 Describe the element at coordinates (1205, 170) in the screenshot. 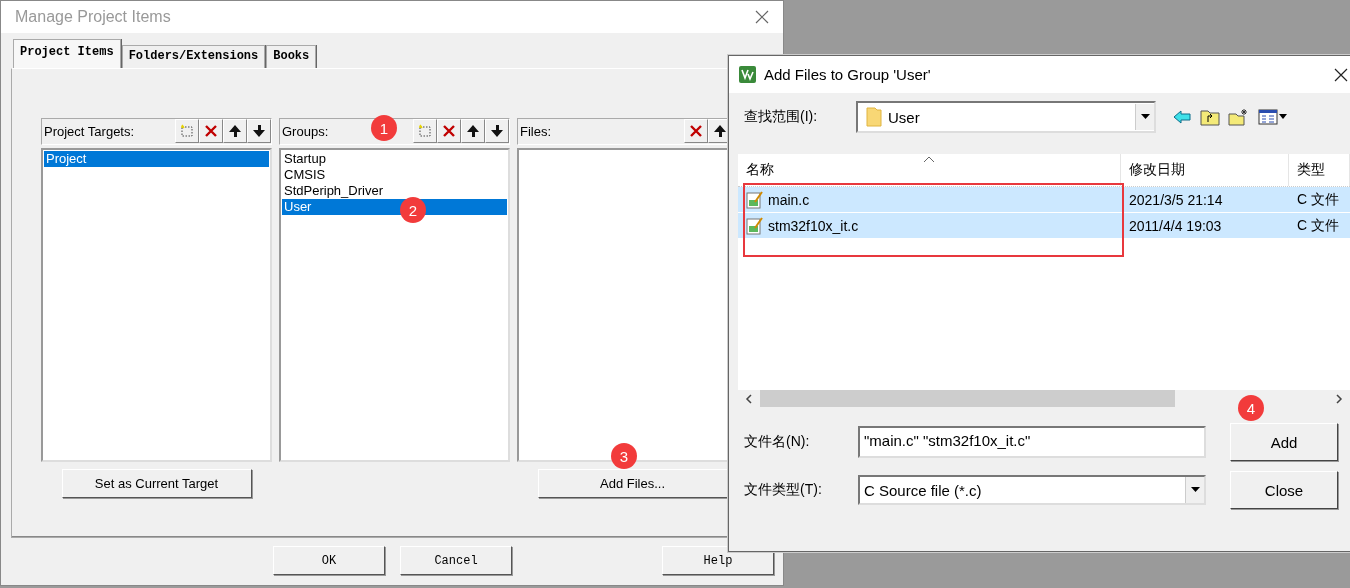

I see `column-header: 修改日期` at that location.